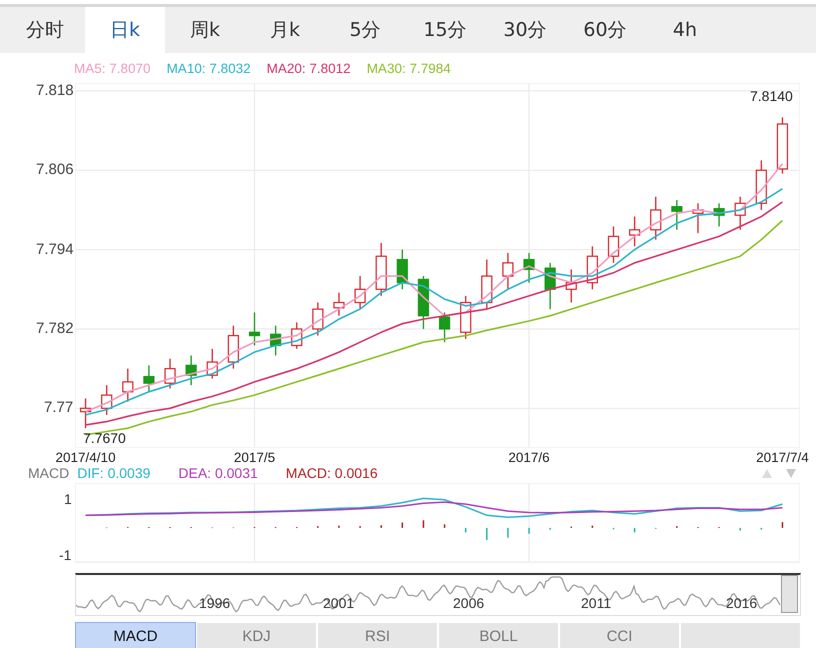 The width and height of the screenshot is (816, 648). What do you see at coordinates (782, 457) in the screenshot?
I see `date-label: 2017/7/4` at bounding box center [782, 457].